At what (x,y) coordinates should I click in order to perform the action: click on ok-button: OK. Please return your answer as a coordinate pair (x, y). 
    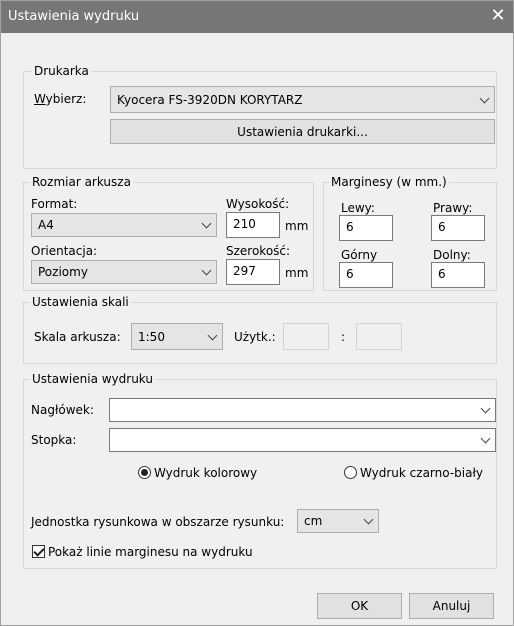
    Looking at the image, I should click on (359, 606).